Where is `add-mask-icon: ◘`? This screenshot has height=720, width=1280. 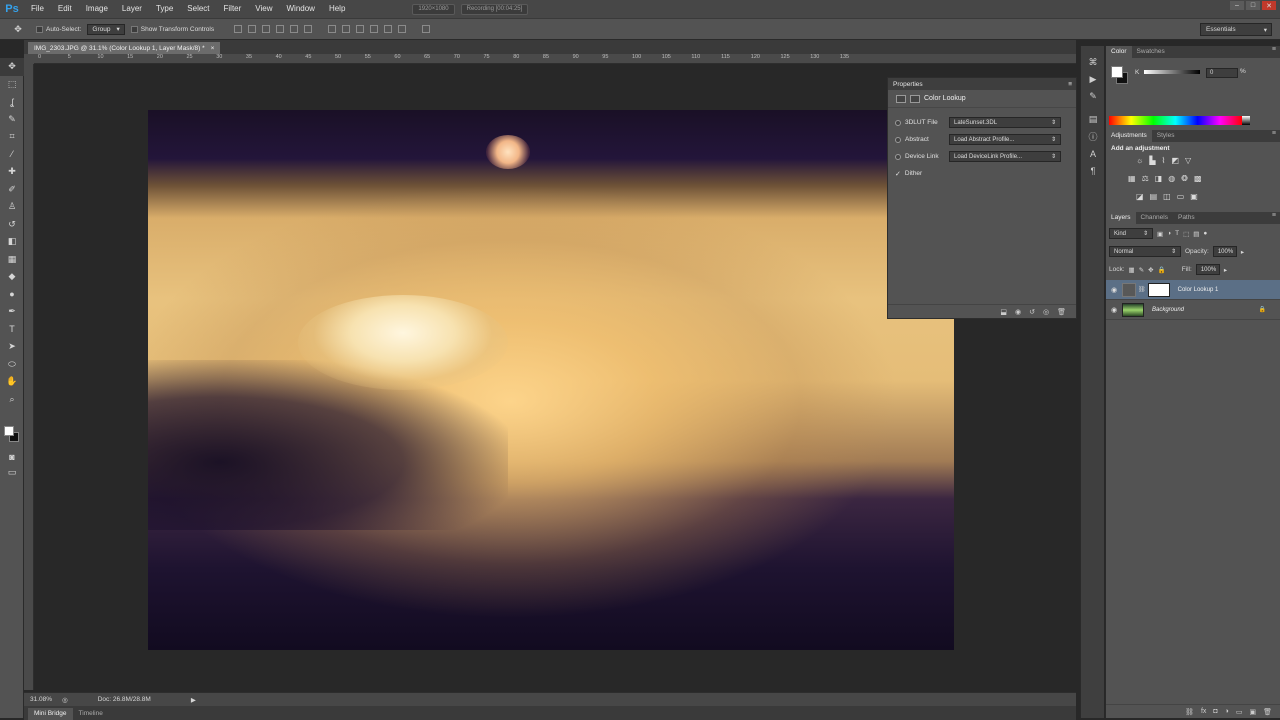 add-mask-icon: ◘ is located at coordinates (1215, 711).